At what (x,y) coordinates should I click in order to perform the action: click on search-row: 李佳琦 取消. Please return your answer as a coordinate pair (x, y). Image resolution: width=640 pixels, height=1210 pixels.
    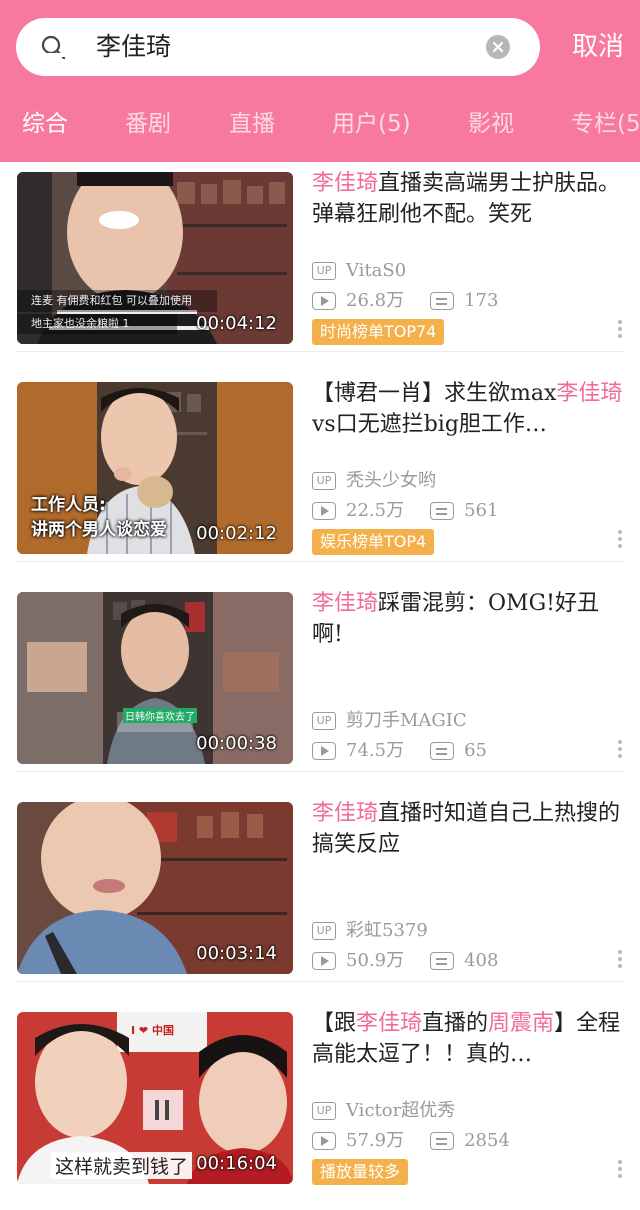
    Looking at the image, I should click on (321, 47).